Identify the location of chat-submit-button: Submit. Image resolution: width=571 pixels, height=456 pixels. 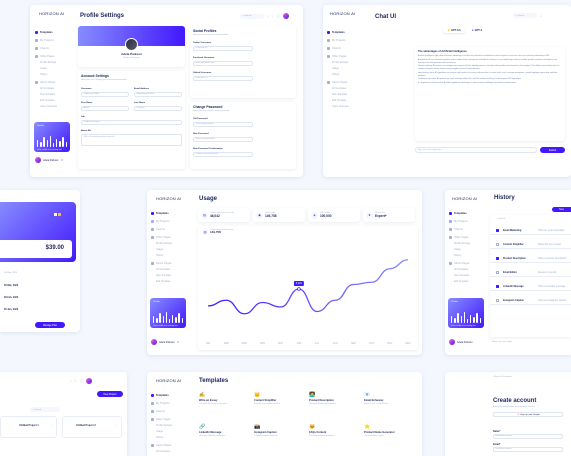
(552, 150).